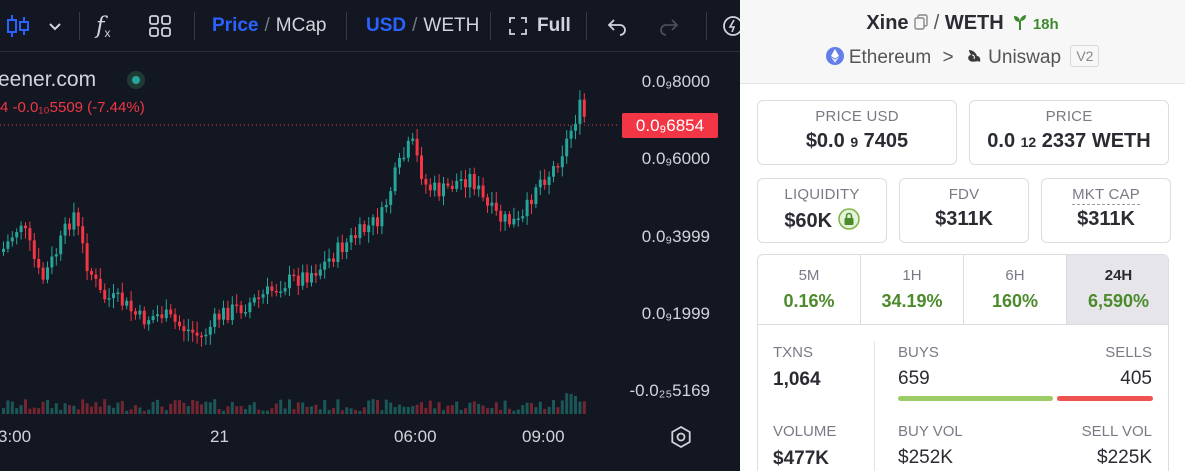  Describe the element at coordinates (1069, 141) in the screenshot. I see `price-native-value: 0.0 12 2337 WETH` at that location.